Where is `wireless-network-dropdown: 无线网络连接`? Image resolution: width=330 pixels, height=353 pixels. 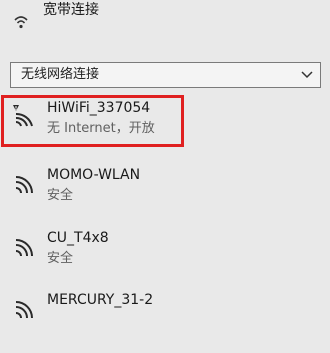
wireless-network-dropdown: 无线网络连接 is located at coordinates (165, 75).